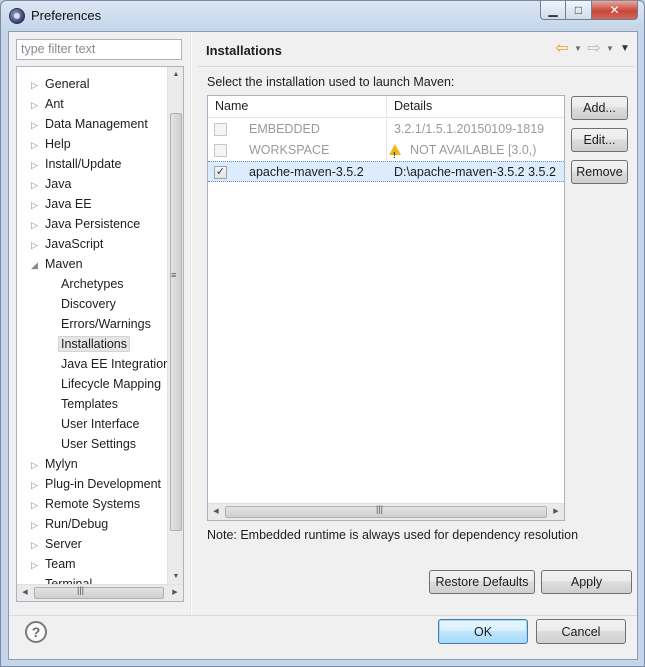 This screenshot has width=645, height=667. Describe the element at coordinates (66, 15) in the screenshot. I see `window-title: Preferences` at that location.